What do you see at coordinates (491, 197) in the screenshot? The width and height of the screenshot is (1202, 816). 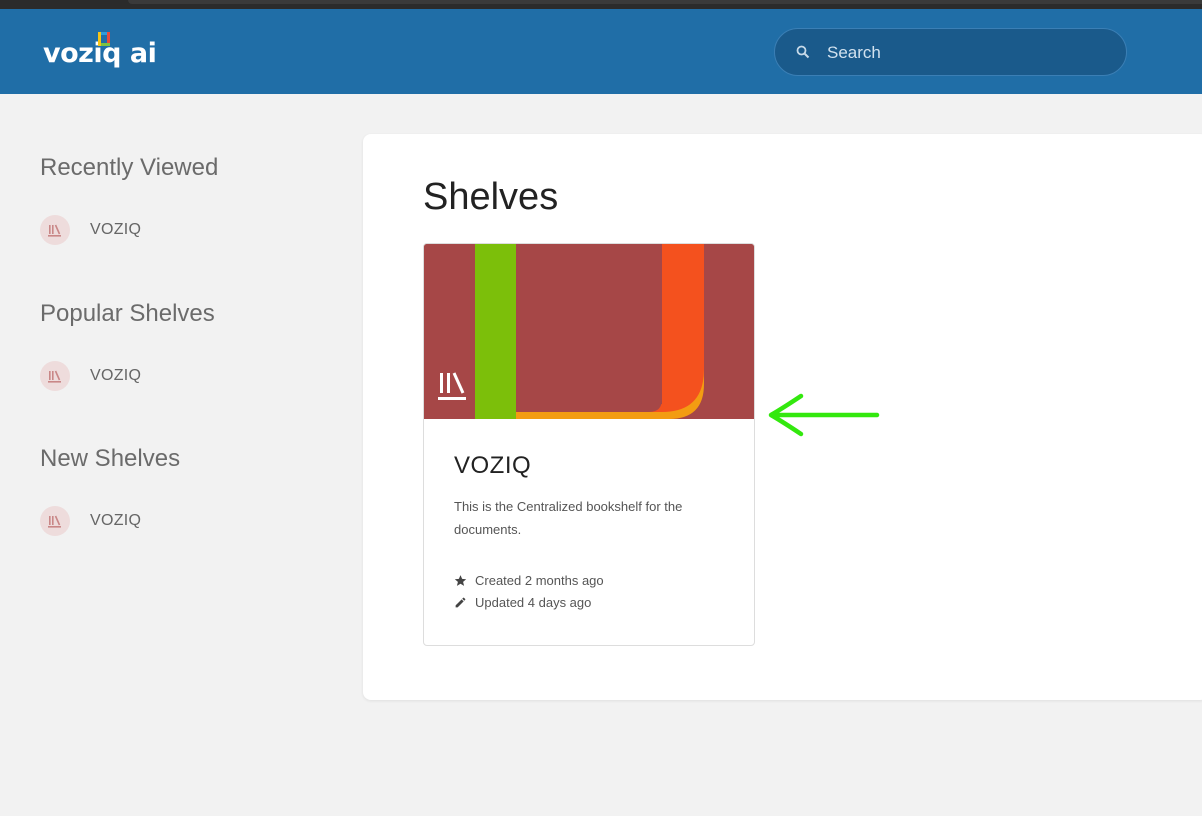 I see `page-title: Shelves` at bounding box center [491, 197].